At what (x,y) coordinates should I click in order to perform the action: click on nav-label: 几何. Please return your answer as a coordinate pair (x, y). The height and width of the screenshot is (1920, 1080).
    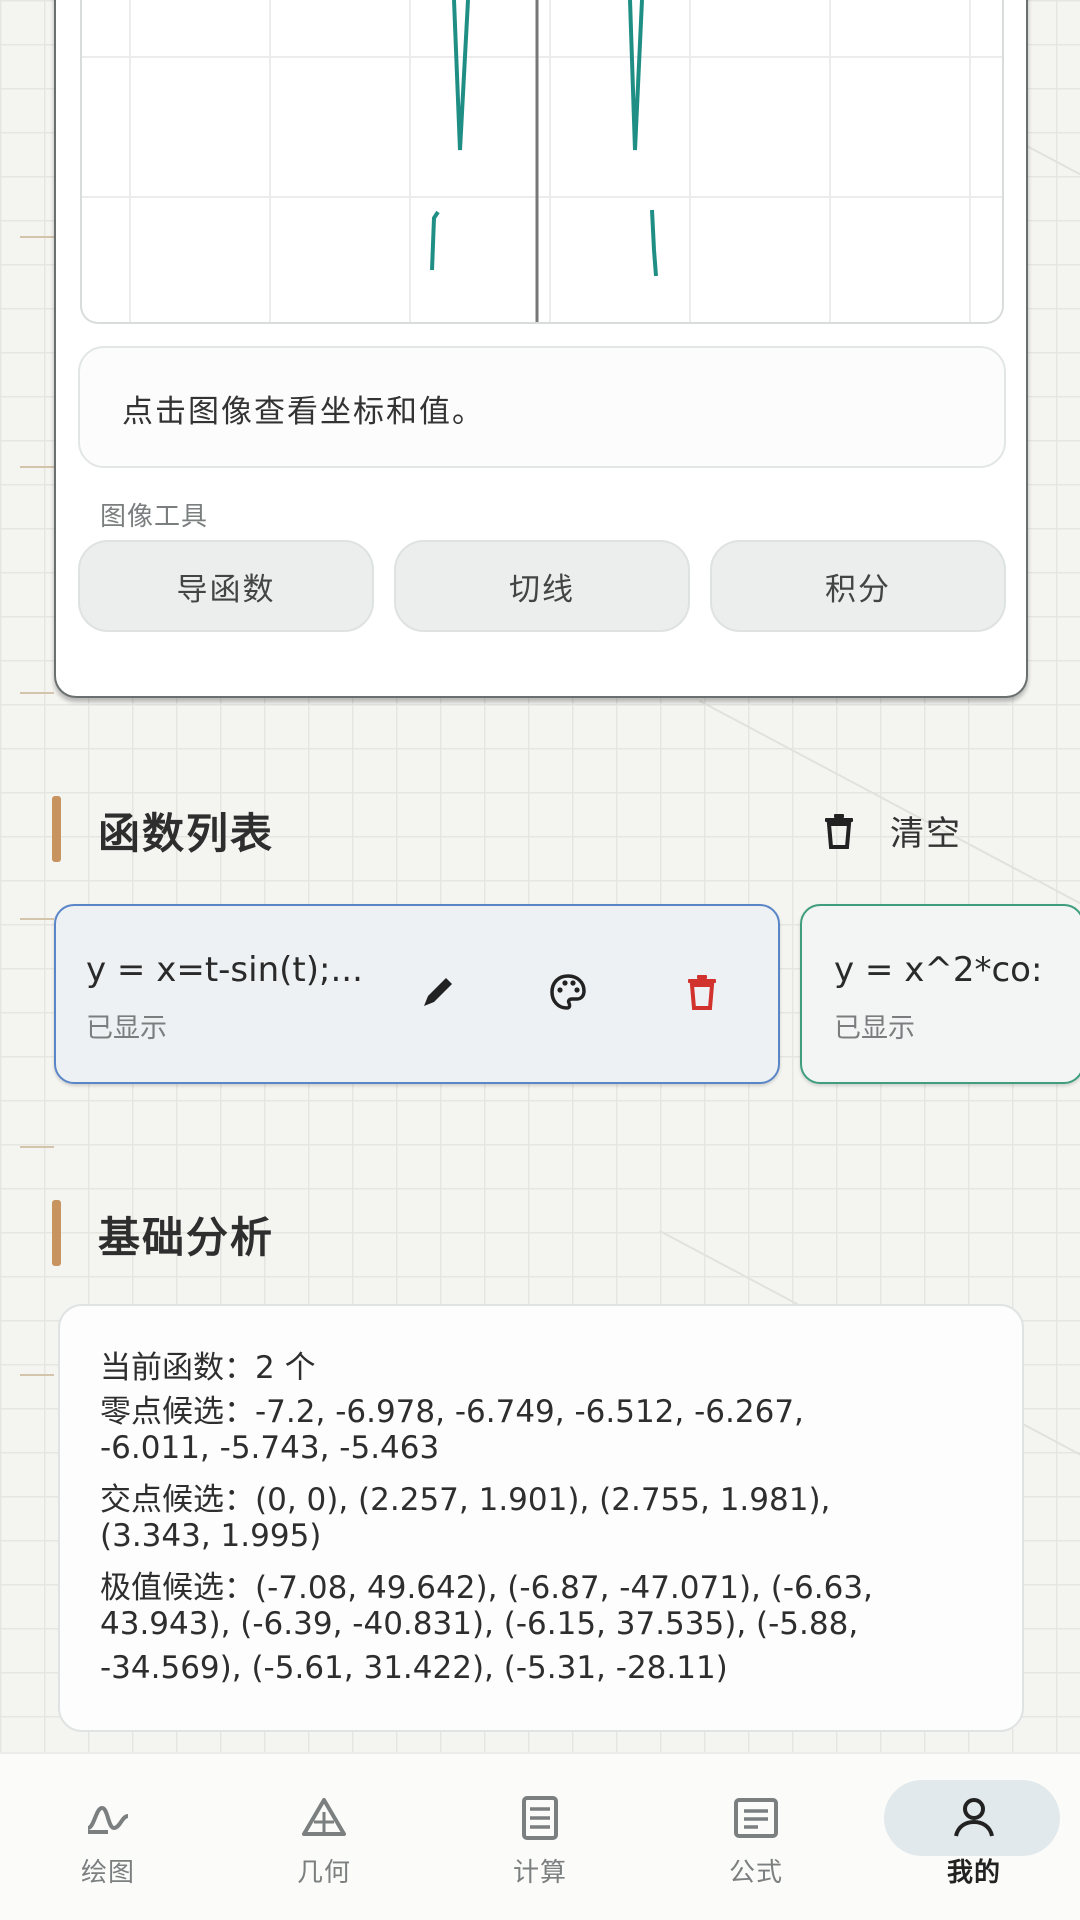
    Looking at the image, I should click on (323, 1873).